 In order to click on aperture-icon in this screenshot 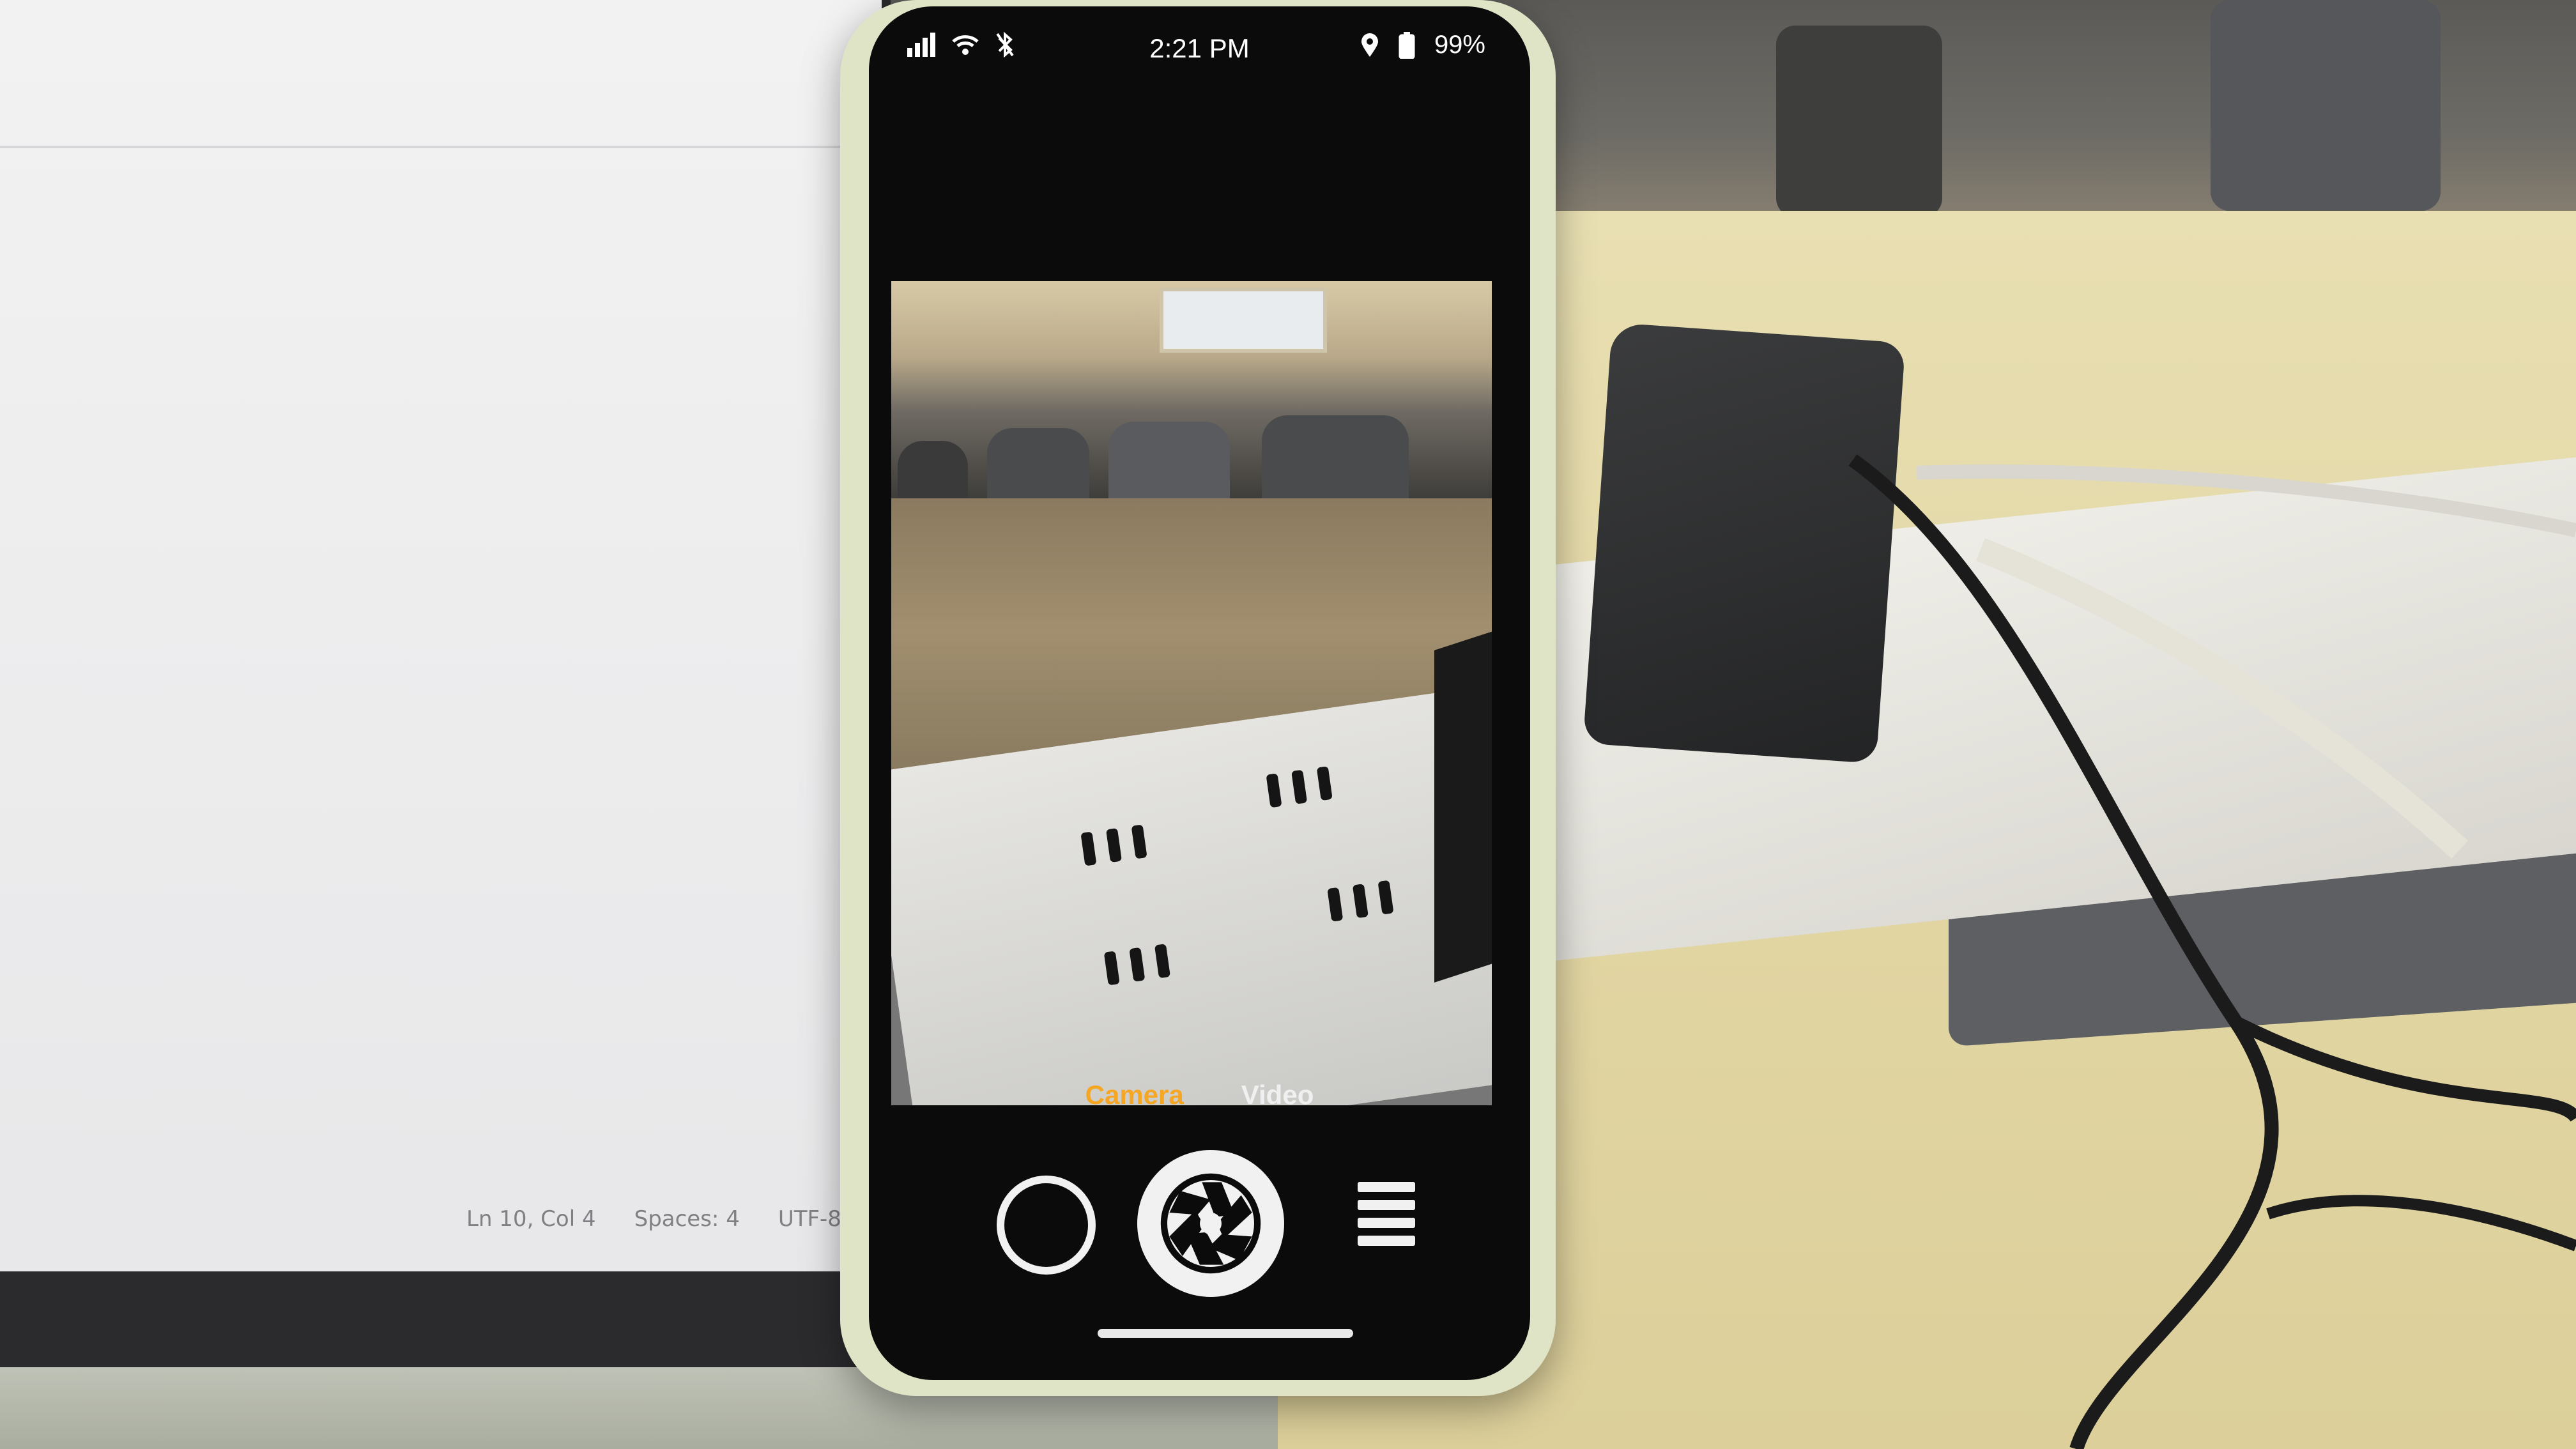, I will do `click(1210, 1223)`.